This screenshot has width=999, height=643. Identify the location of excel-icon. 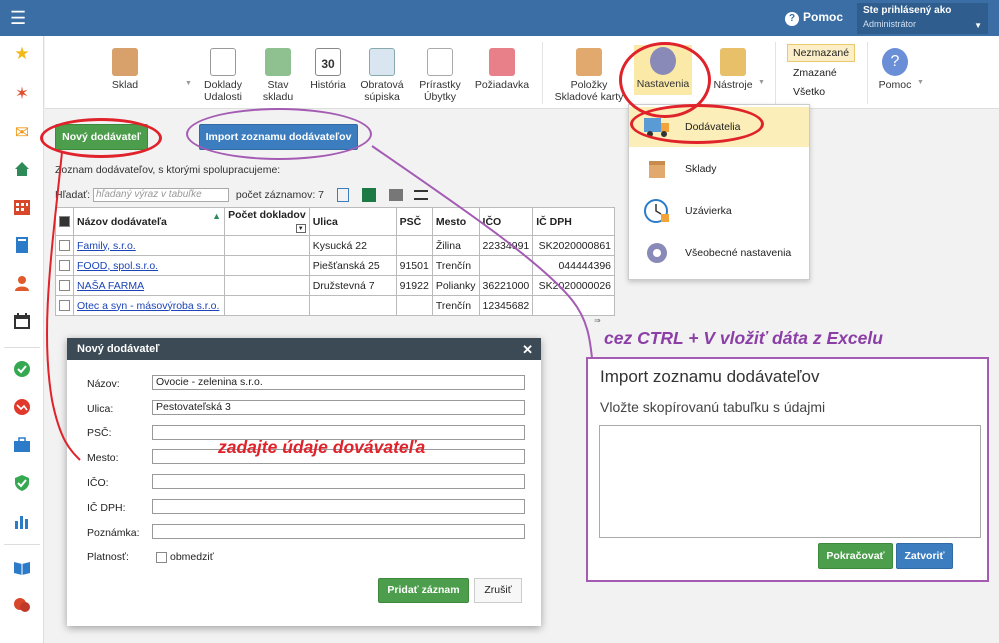
(368, 195).